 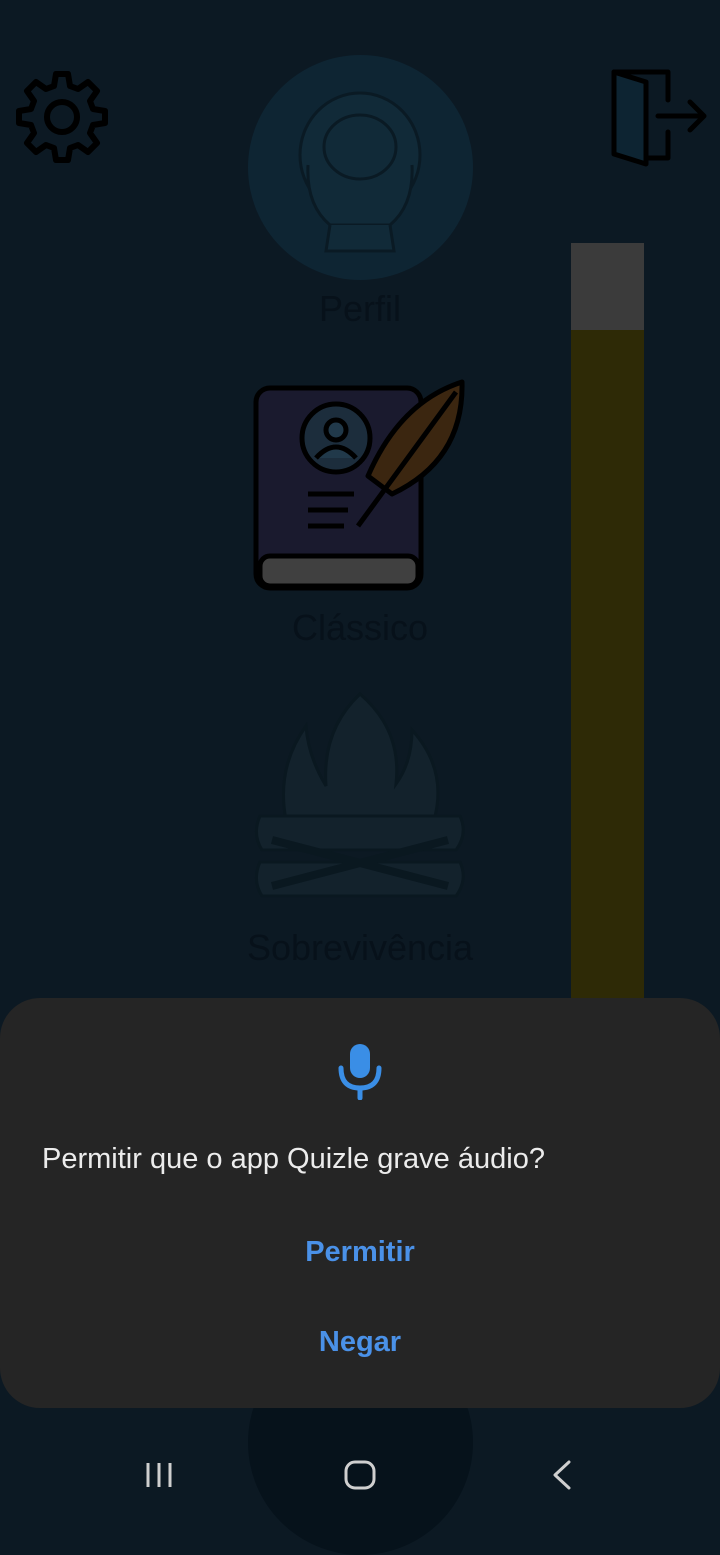 I want to click on classic-mode-label: Clássico, so click(x=360, y=627).